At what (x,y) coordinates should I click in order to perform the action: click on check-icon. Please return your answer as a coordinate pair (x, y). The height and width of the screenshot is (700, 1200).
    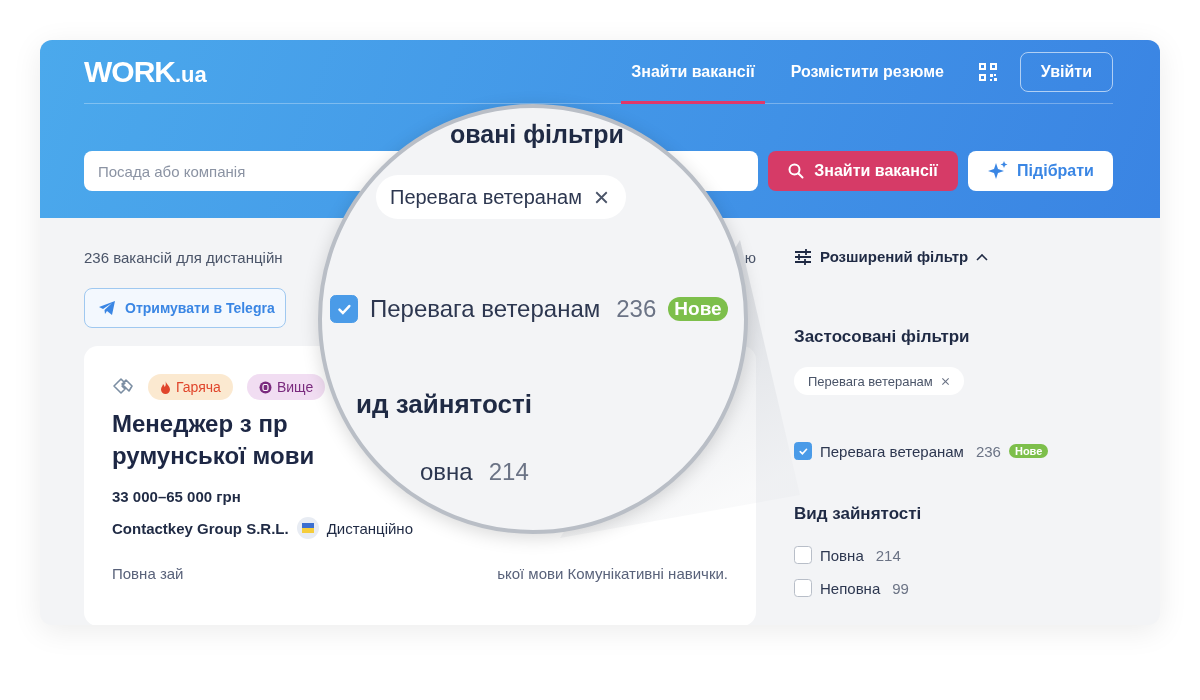
    Looking at the image, I should click on (803, 451).